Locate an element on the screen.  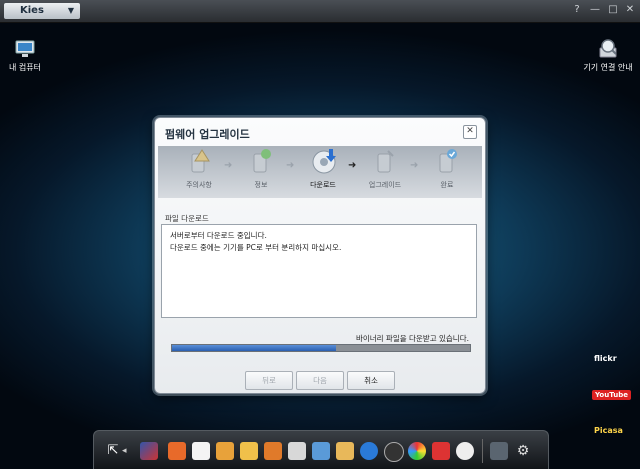
connection-guide-shortcut: 기기 연결 안내 is located at coordinates (608, 55).